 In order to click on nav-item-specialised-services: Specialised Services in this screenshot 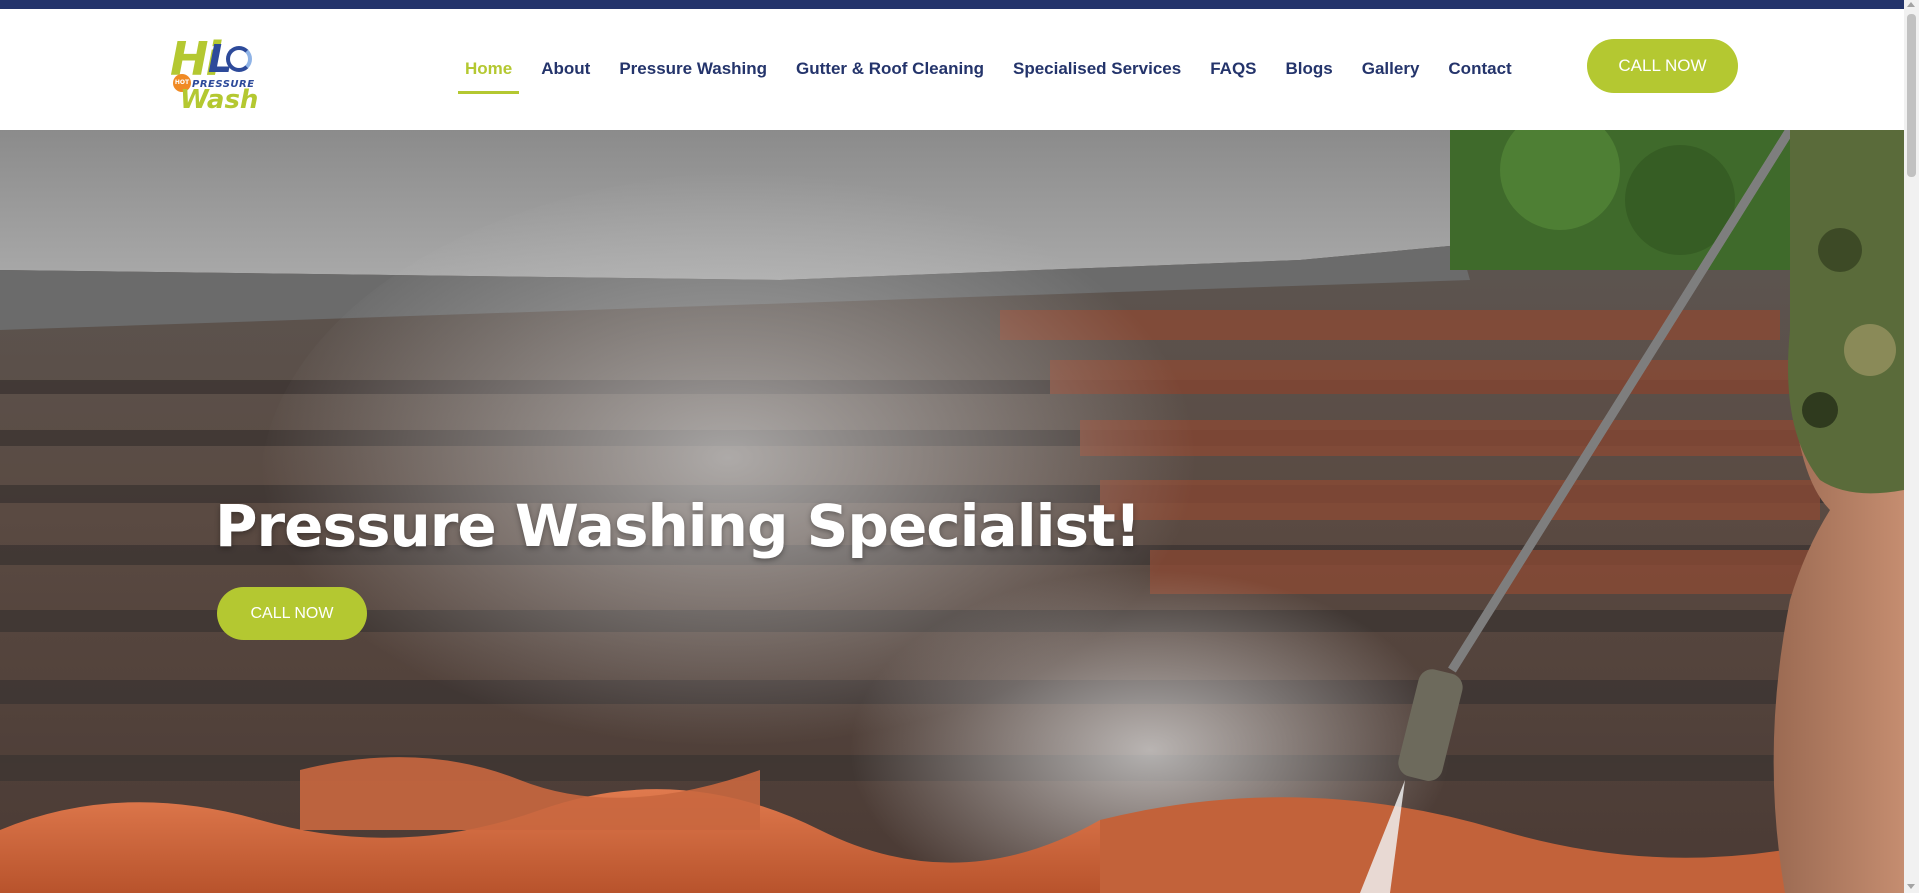, I will do `click(1097, 79)`.